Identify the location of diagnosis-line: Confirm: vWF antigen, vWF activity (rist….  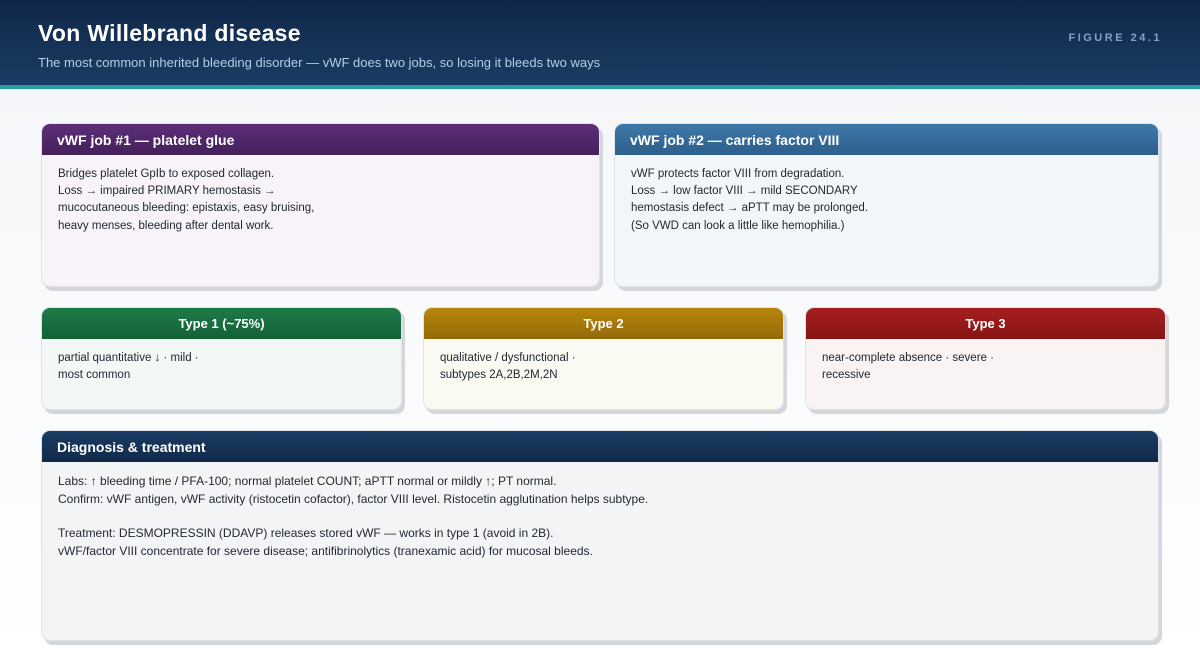
(353, 498).